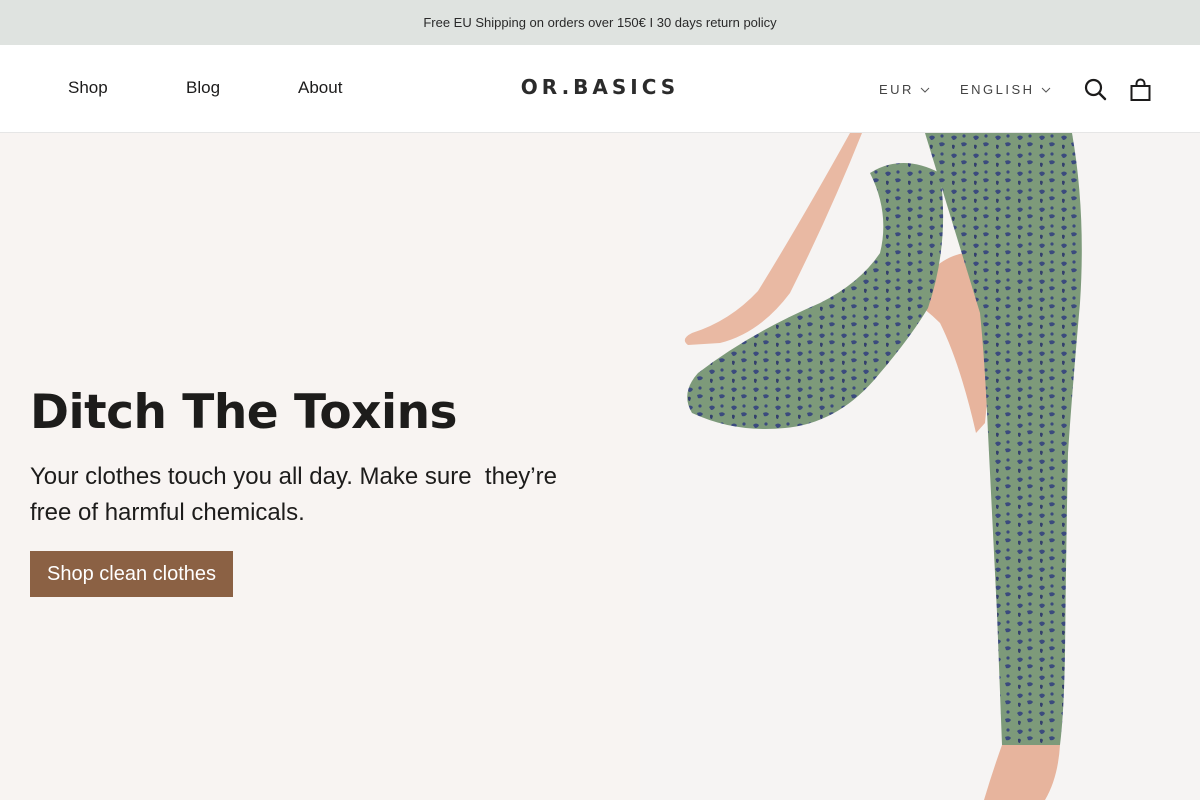 This screenshot has height=800, width=1200. I want to click on currency-selector: EUR, so click(904, 89).